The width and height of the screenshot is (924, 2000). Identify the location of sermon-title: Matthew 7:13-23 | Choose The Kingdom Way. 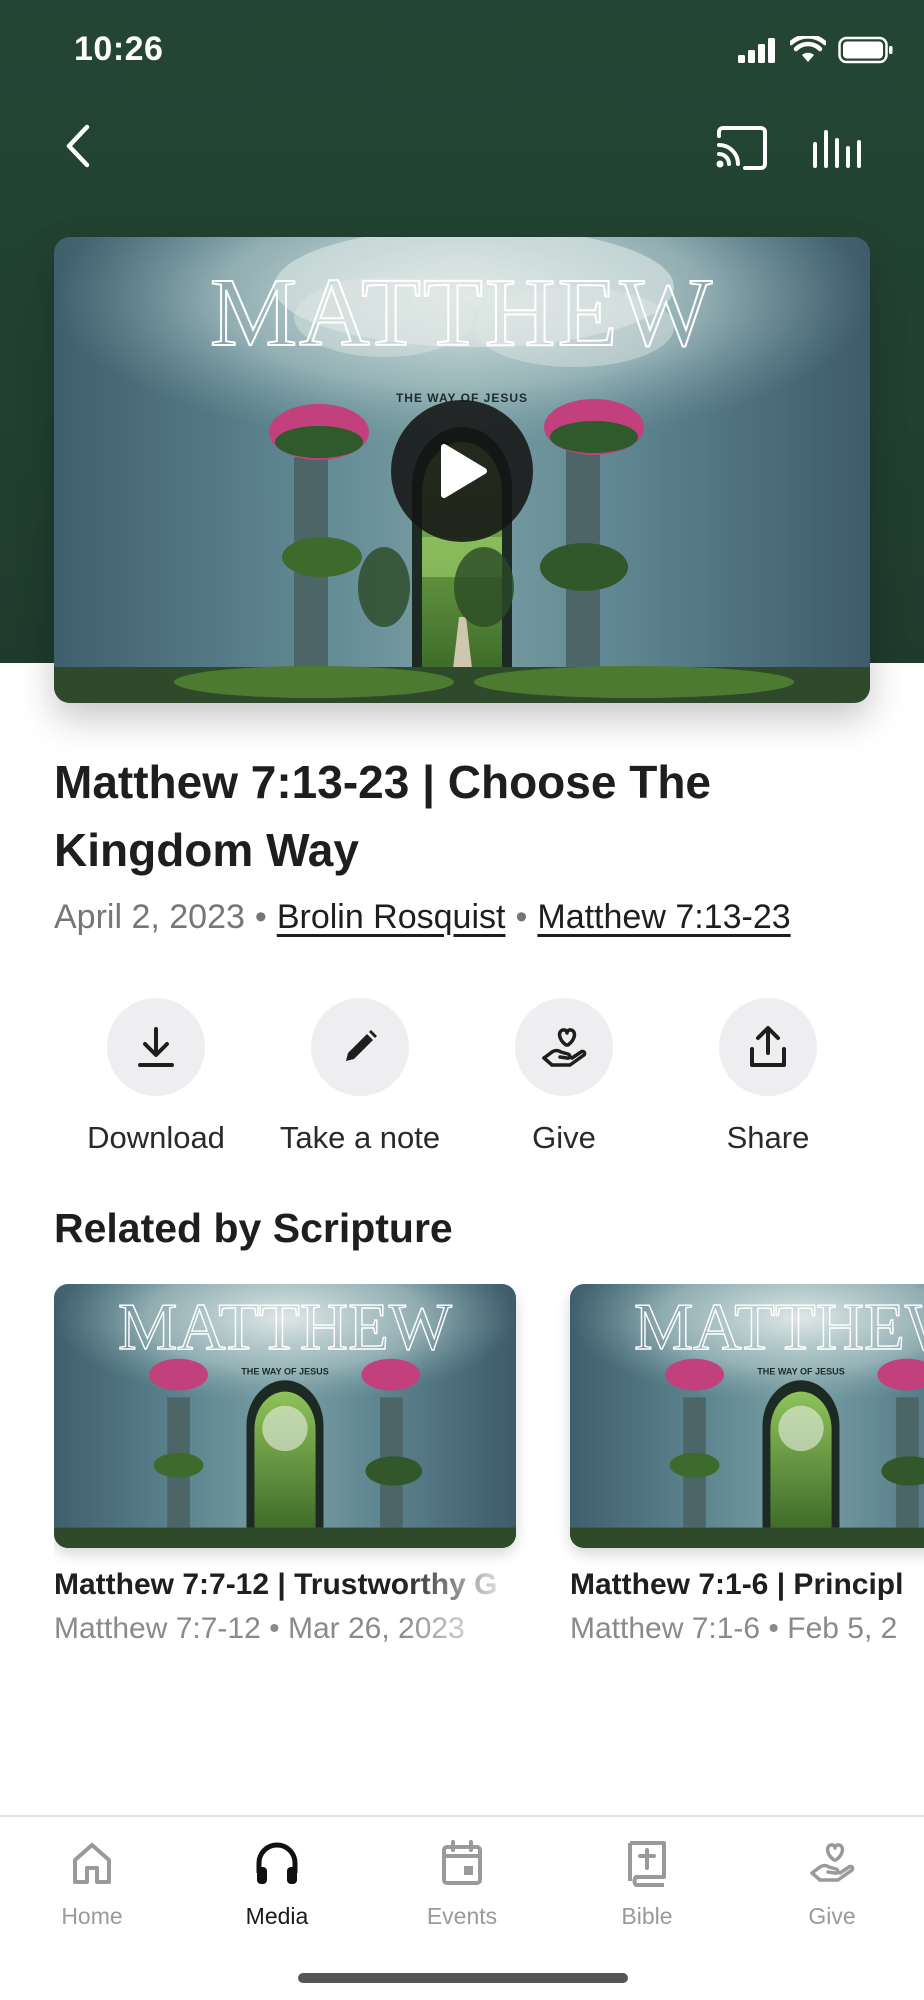
(383, 816).